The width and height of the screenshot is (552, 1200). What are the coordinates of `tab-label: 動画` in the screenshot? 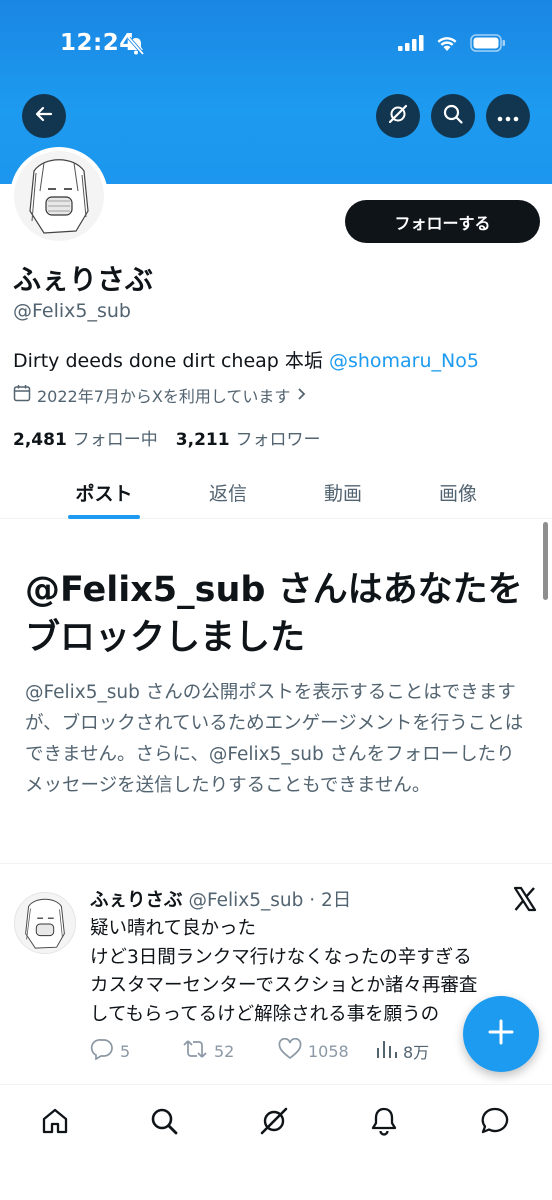 It's located at (342, 493).